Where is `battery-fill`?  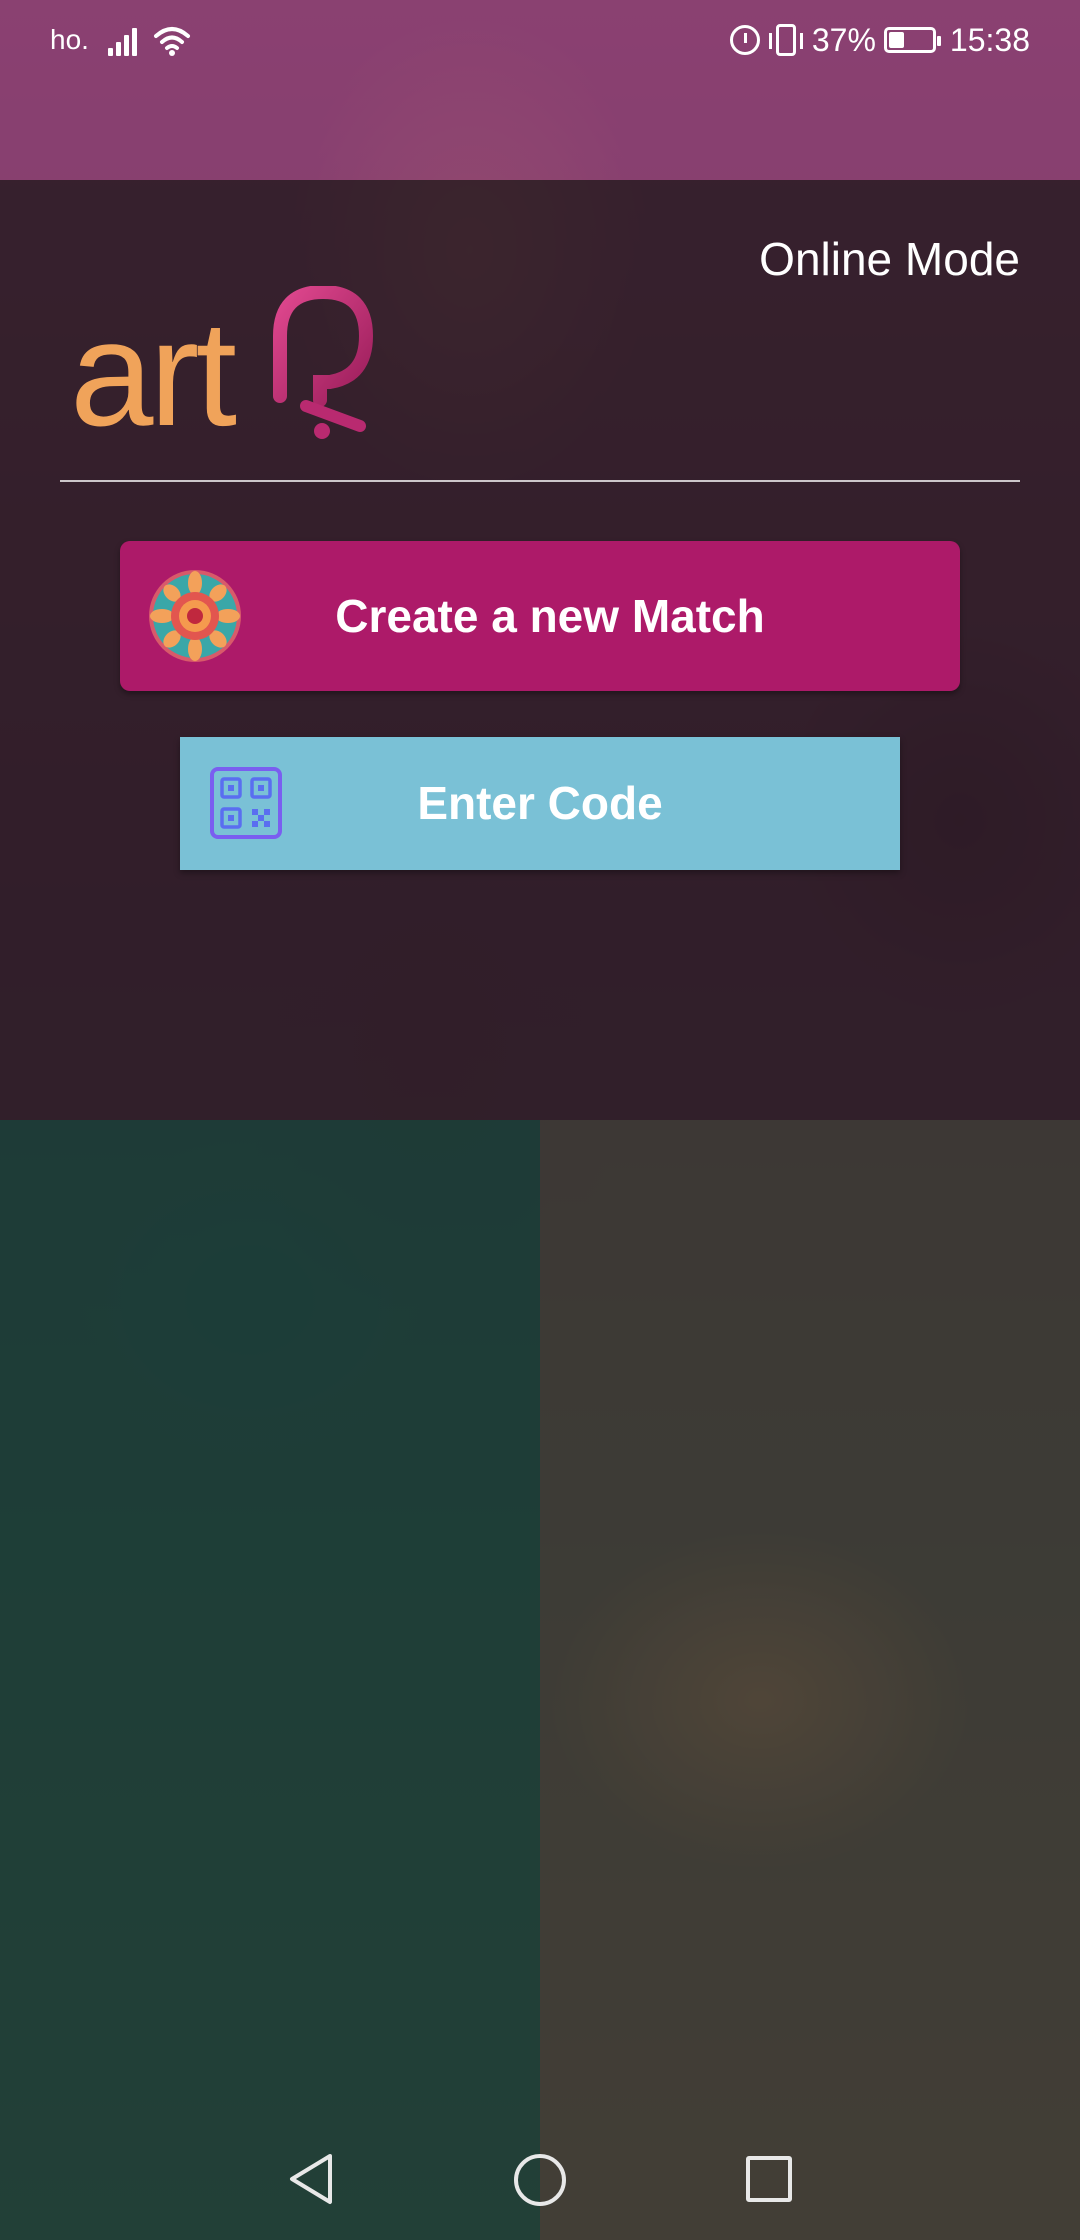 battery-fill is located at coordinates (896, 40).